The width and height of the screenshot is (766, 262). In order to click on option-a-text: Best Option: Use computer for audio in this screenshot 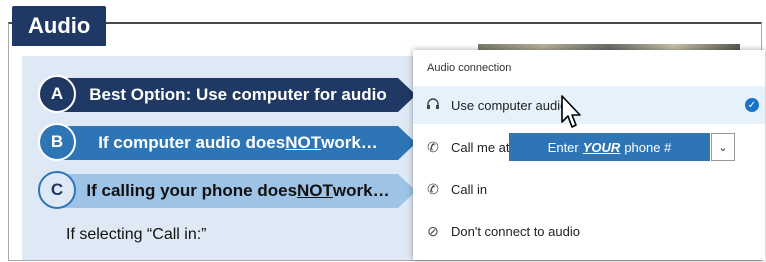, I will do `click(238, 94)`.